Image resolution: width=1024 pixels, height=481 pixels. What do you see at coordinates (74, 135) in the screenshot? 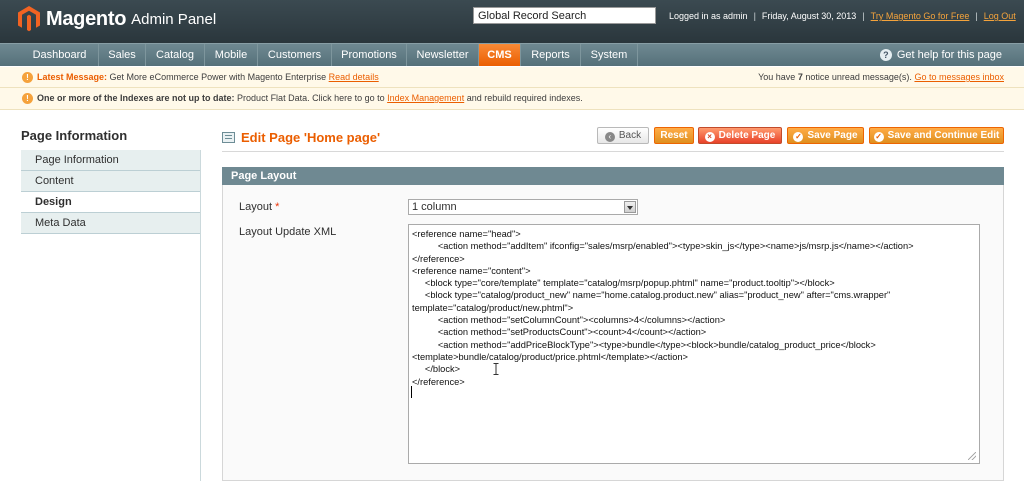
I see `sidebar-title: Page Information` at bounding box center [74, 135].